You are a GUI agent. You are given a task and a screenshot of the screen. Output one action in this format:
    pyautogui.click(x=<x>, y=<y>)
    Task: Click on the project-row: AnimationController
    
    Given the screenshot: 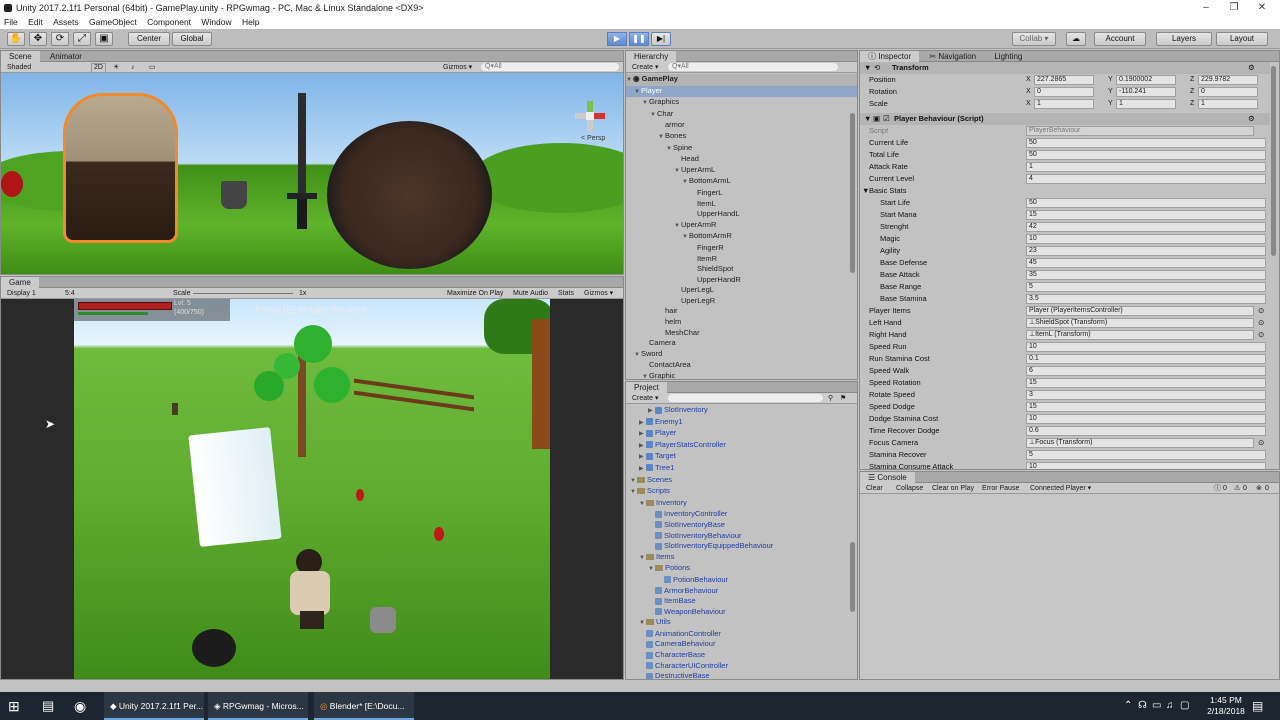 What is the action you would take?
    pyautogui.click(x=741, y=634)
    